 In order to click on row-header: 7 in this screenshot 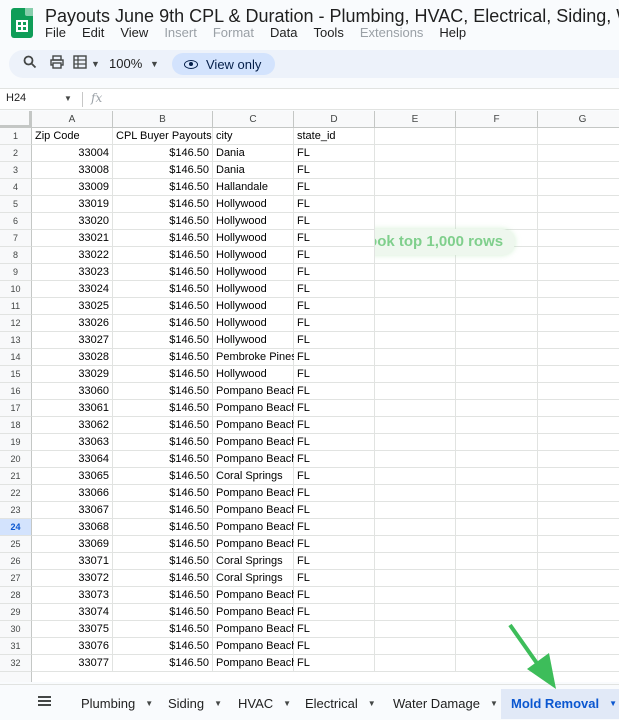, I will do `click(16, 238)`.